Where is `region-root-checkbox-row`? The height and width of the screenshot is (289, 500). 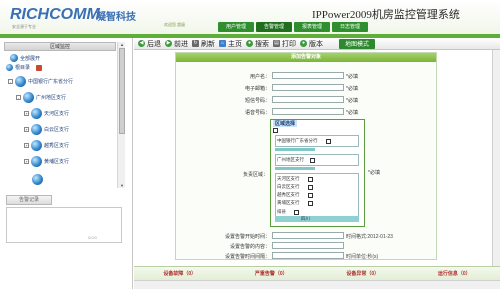 region-root-checkbox-row is located at coordinates (275, 130).